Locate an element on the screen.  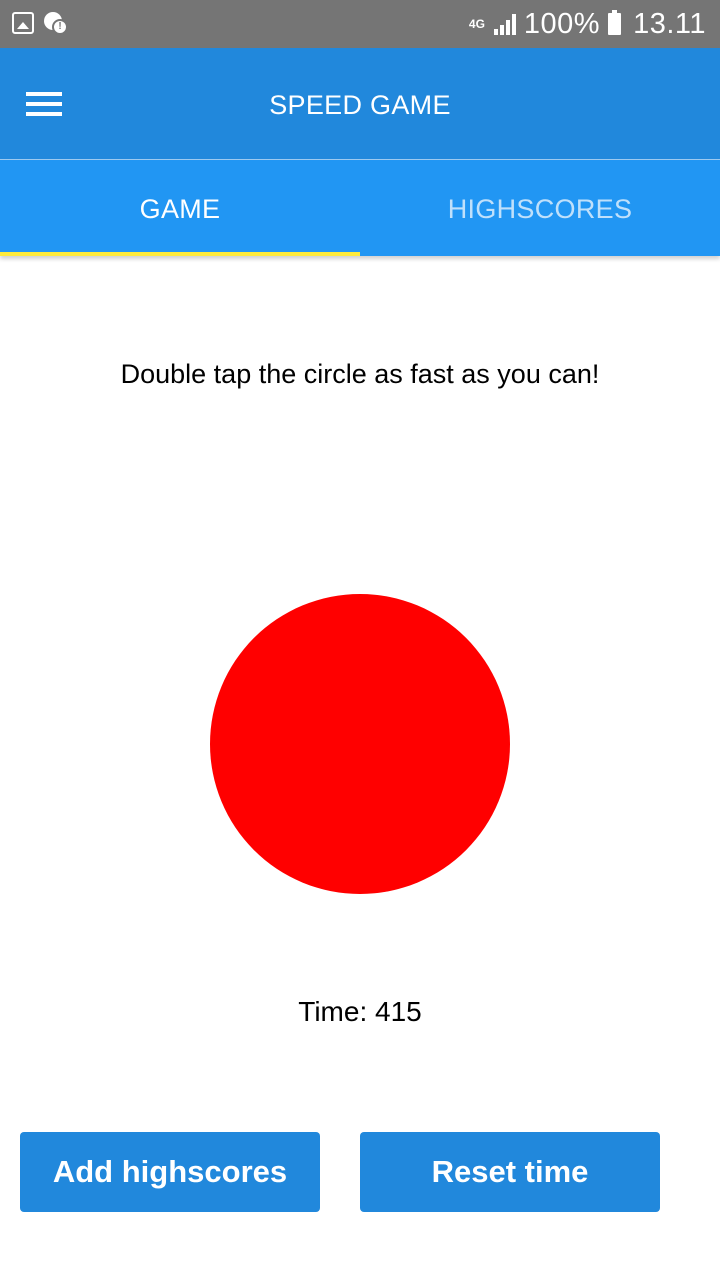
tap-target-circle is located at coordinates (360, 744).